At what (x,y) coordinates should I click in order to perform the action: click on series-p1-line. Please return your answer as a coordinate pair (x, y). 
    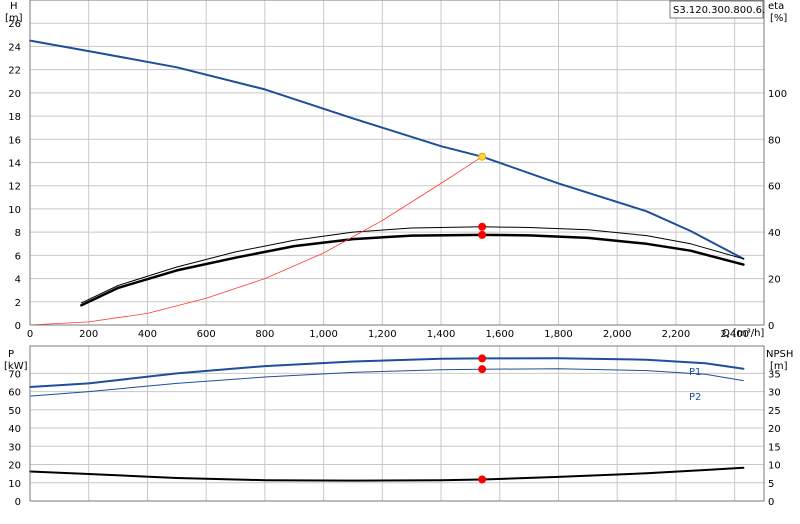
    Looking at the image, I should click on (387, 372).